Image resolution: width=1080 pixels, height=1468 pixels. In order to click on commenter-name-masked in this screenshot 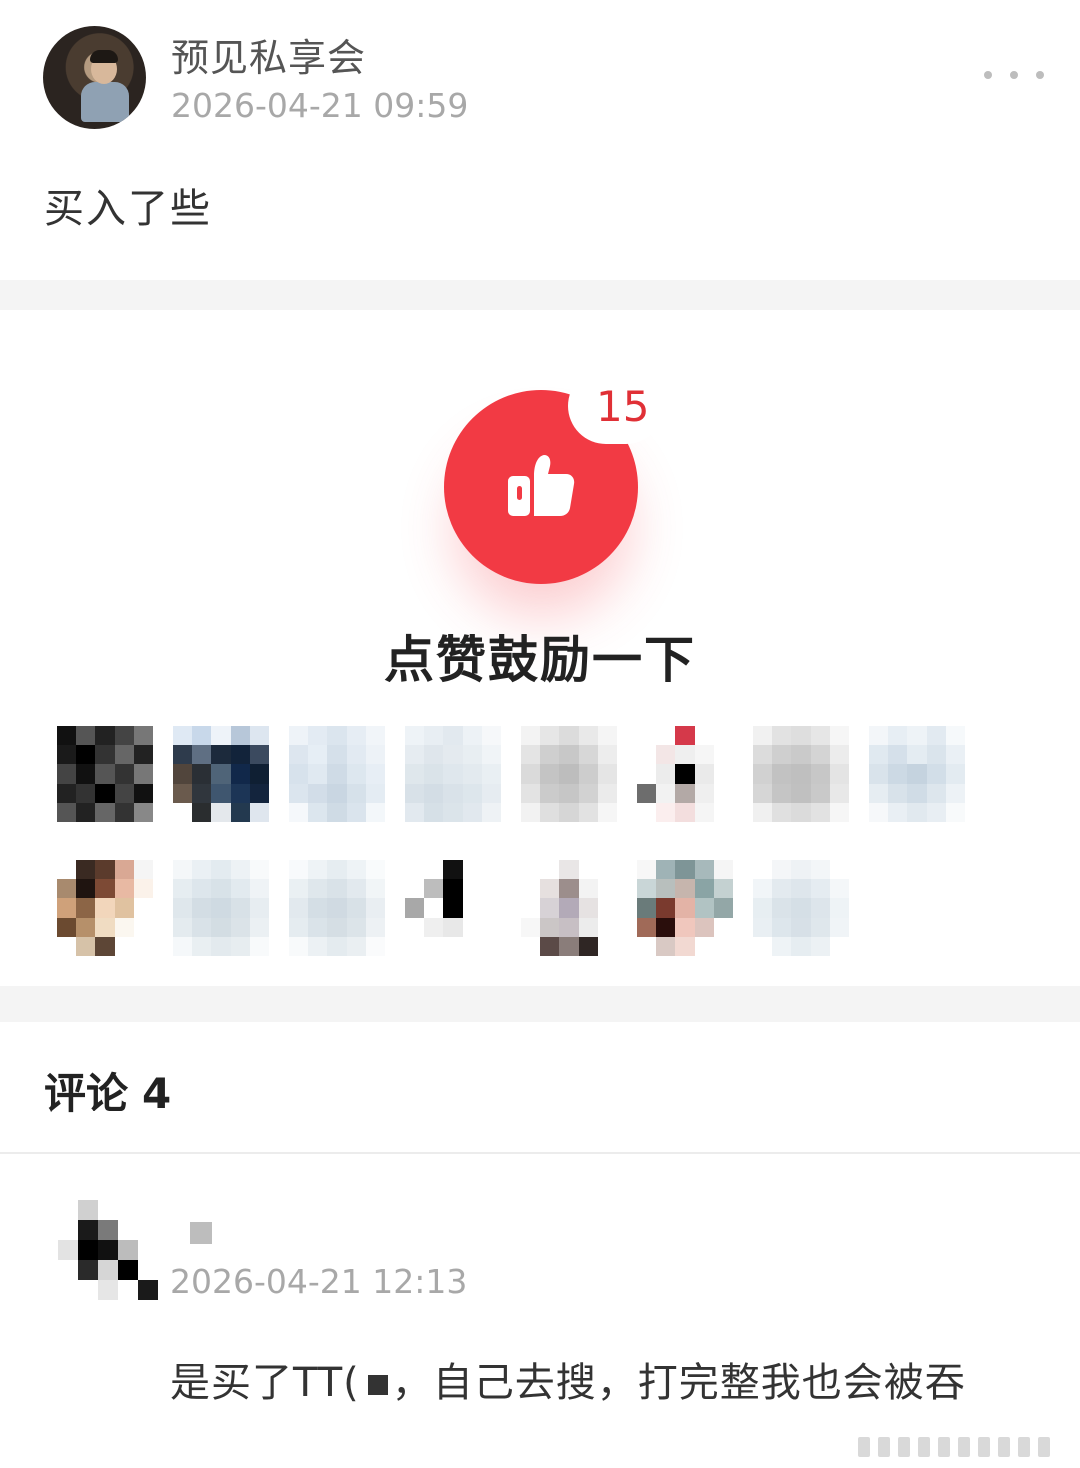, I will do `click(201, 1233)`.